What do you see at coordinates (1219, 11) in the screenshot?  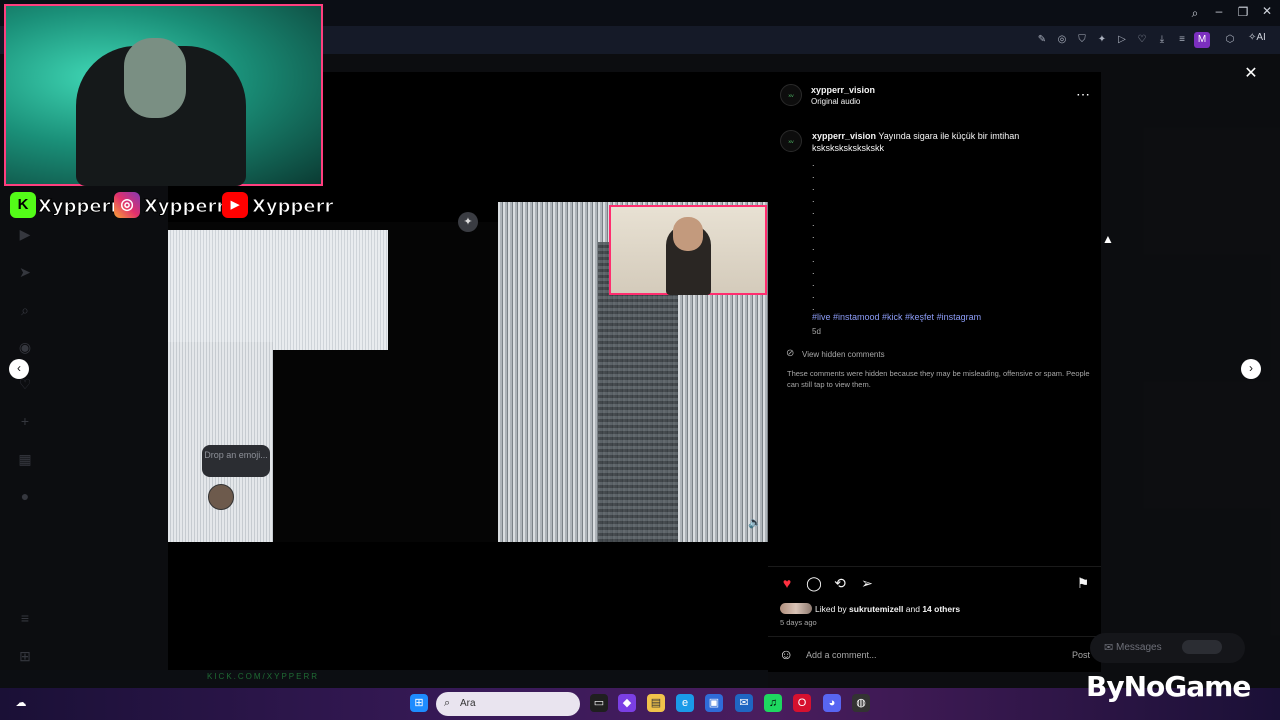 I see `minimize-icon: –` at bounding box center [1219, 11].